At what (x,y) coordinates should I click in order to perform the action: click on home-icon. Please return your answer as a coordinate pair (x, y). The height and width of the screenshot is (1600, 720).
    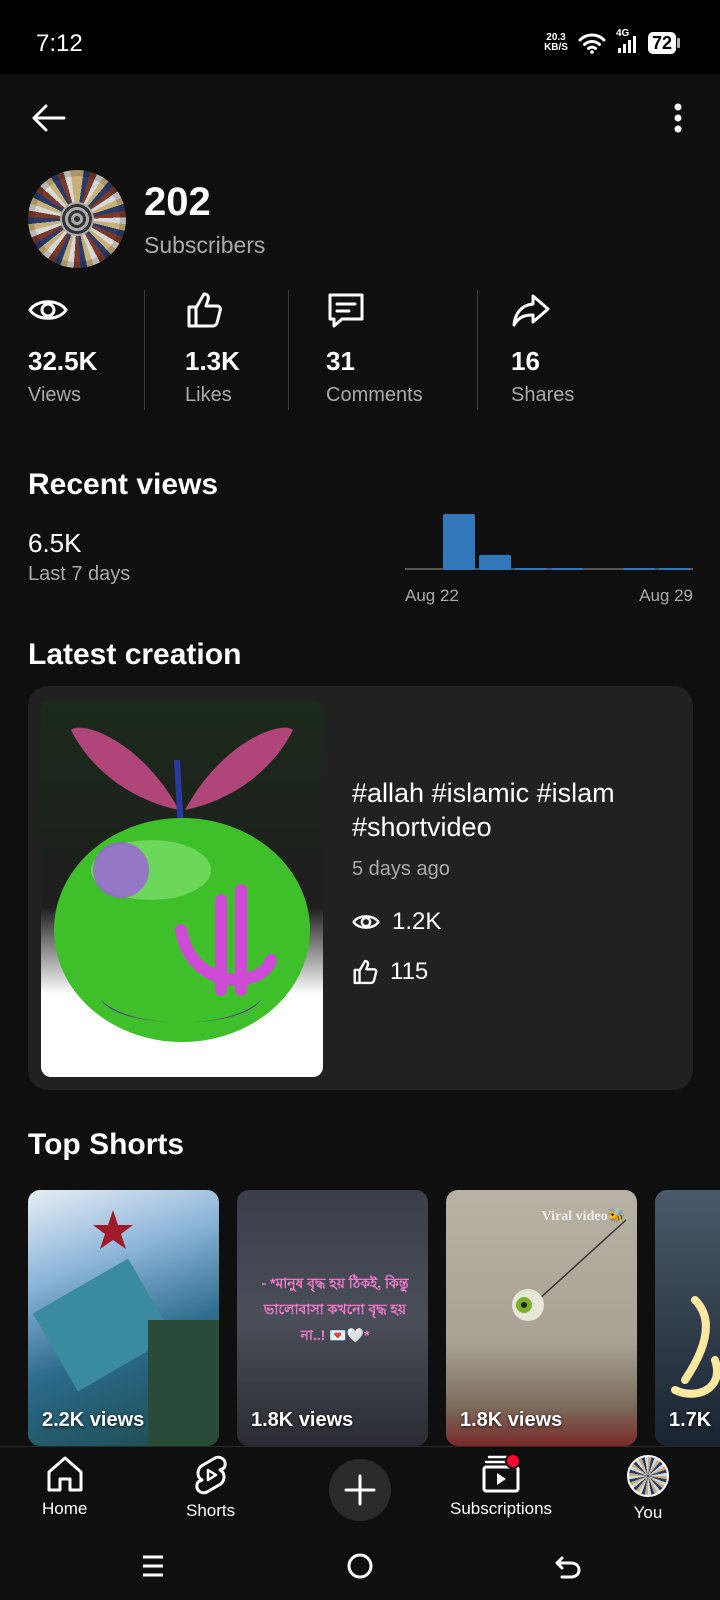
    Looking at the image, I should click on (65, 1474).